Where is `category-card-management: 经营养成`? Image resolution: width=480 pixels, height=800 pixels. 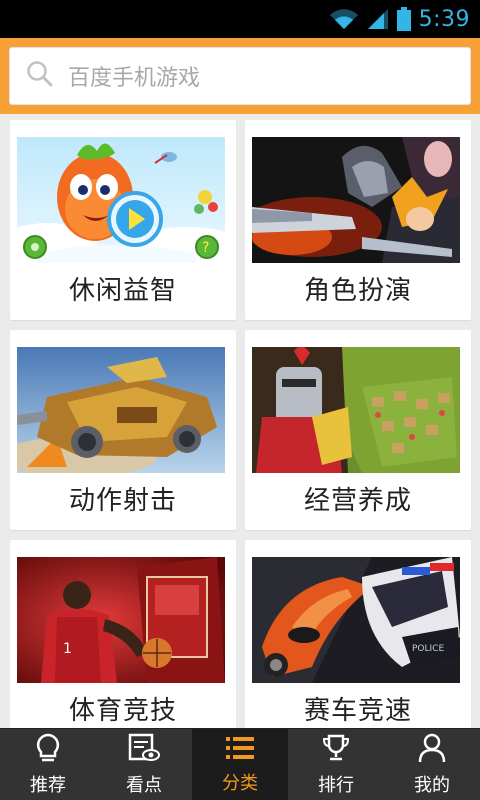
category-card-management: 经营养成 is located at coordinates (358, 430).